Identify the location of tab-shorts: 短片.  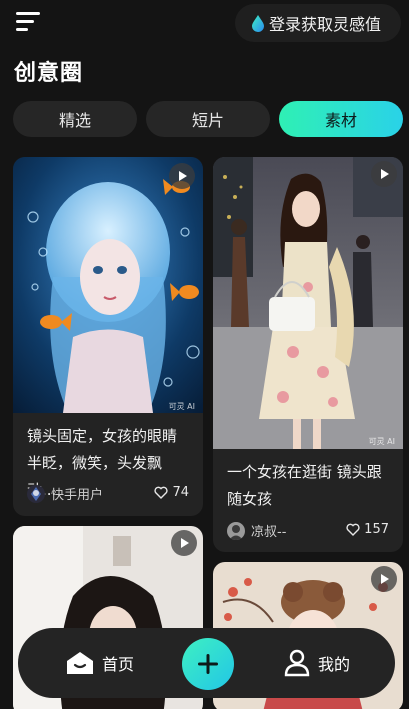
(208, 119).